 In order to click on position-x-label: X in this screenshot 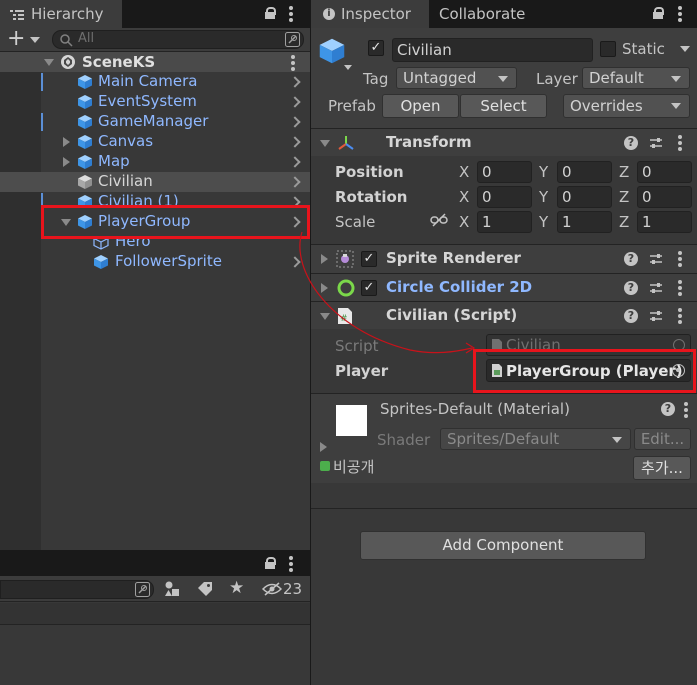, I will do `click(464, 172)`.